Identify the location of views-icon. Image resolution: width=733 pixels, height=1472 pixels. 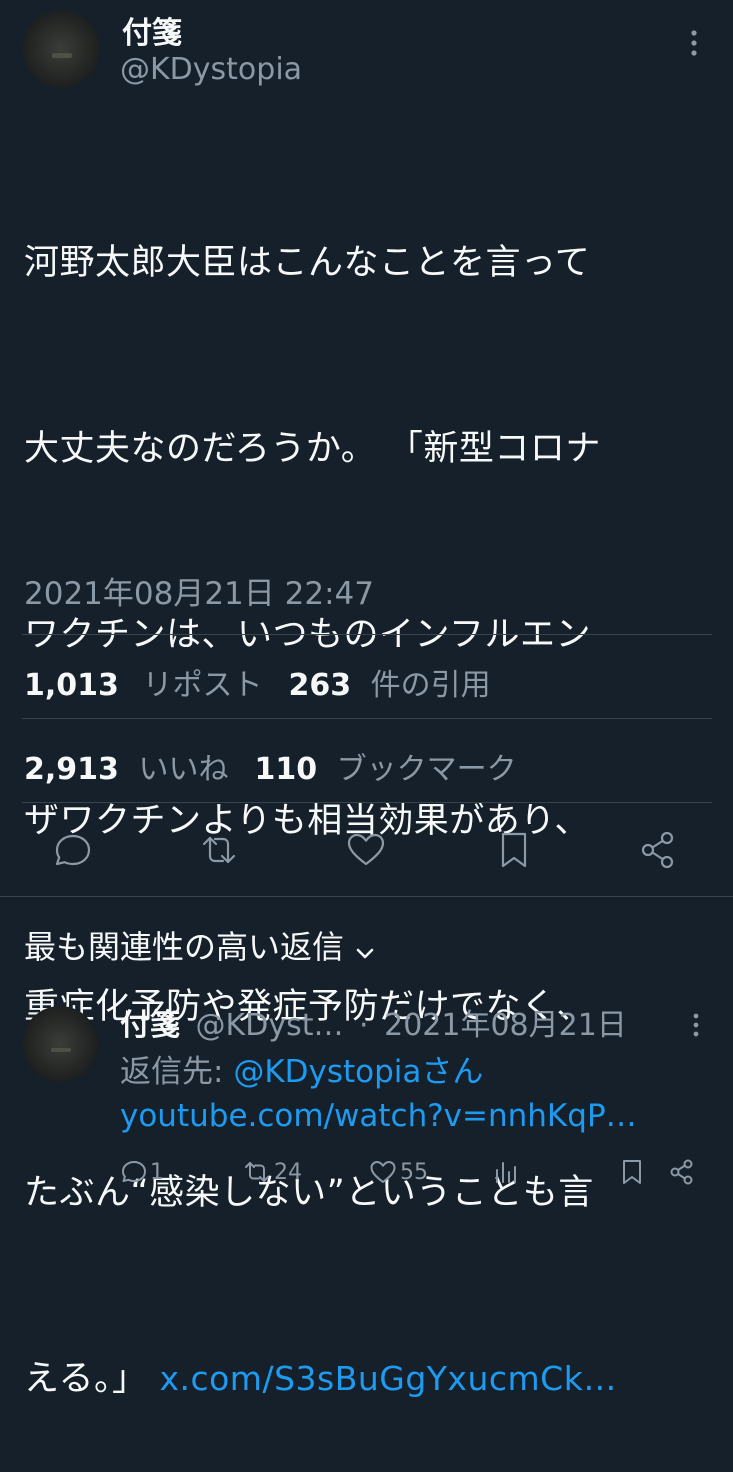
(505, 1172).